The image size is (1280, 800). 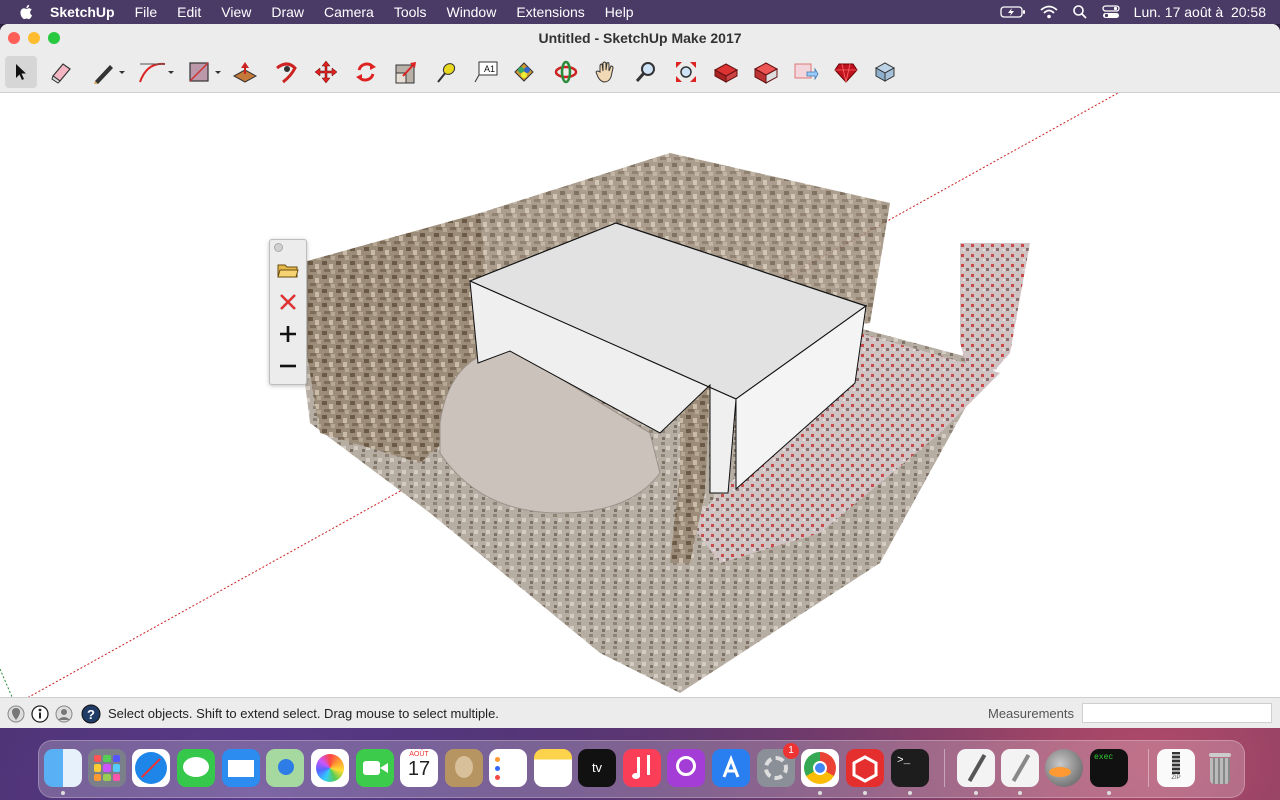 What do you see at coordinates (241, 768) in the screenshot?
I see `mail-icon` at bounding box center [241, 768].